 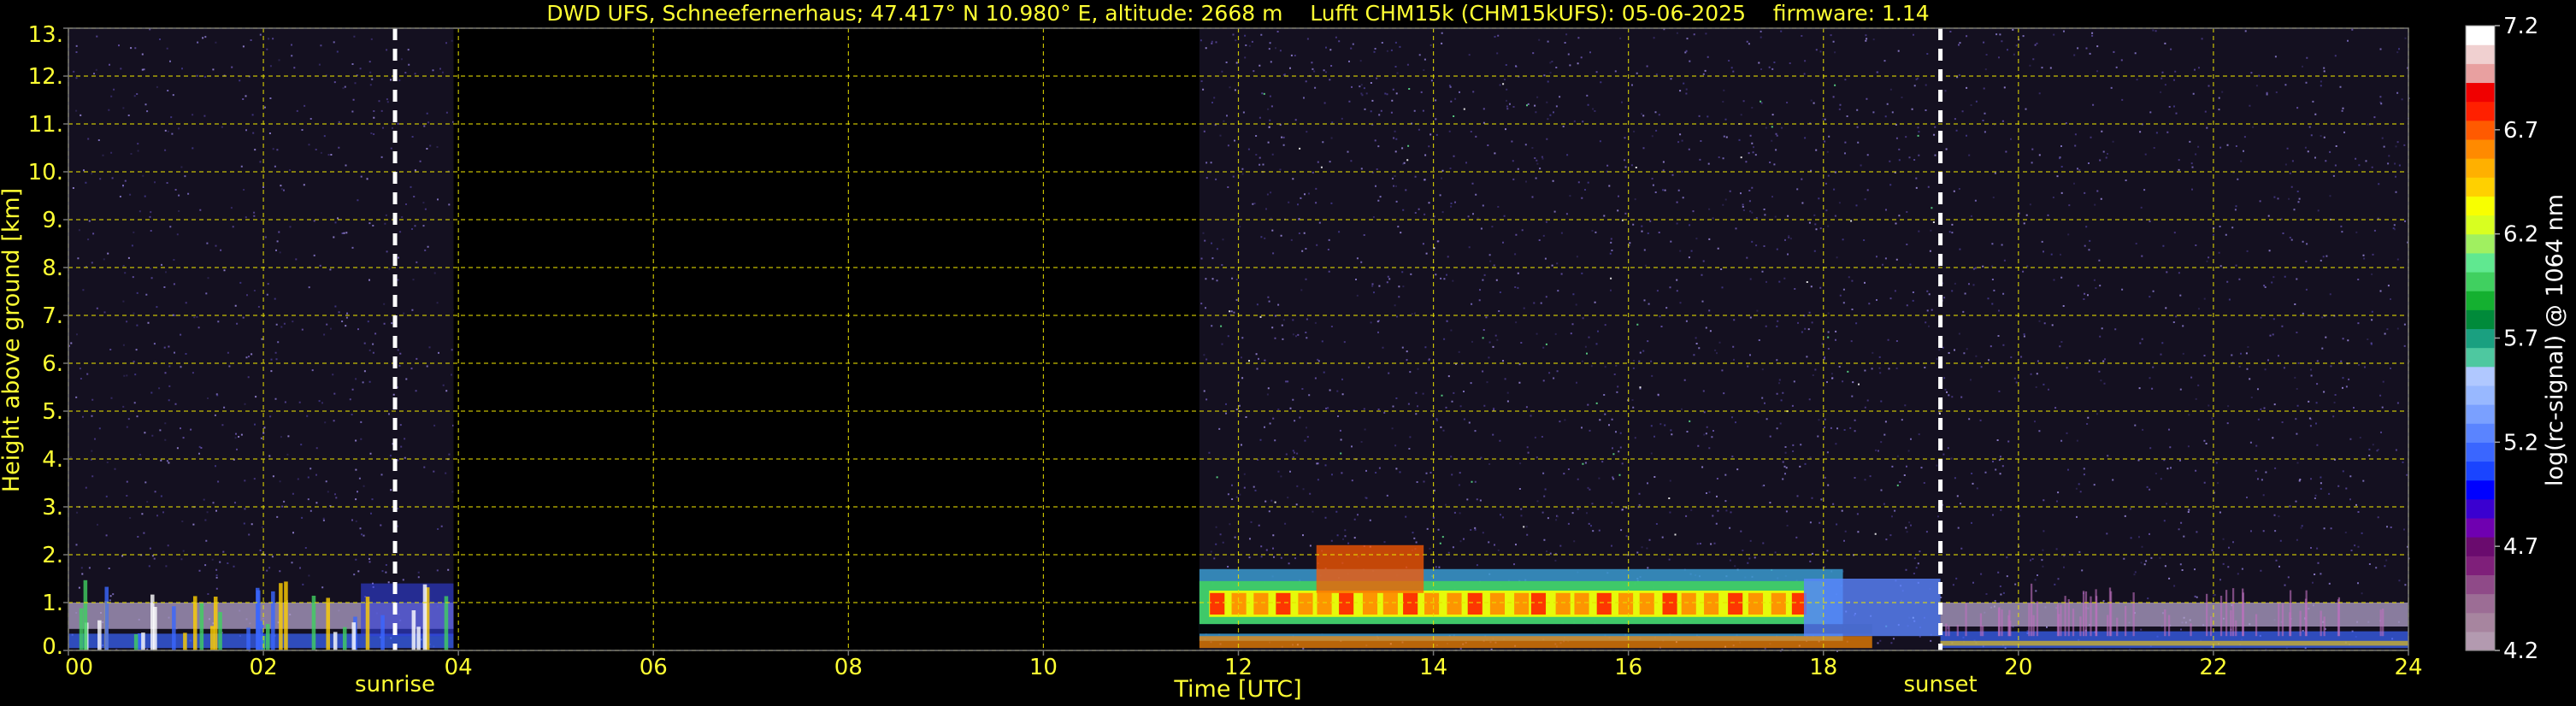 What do you see at coordinates (1872, 608) in the screenshot?
I see `cloud-evening-blue` at bounding box center [1872, 608].